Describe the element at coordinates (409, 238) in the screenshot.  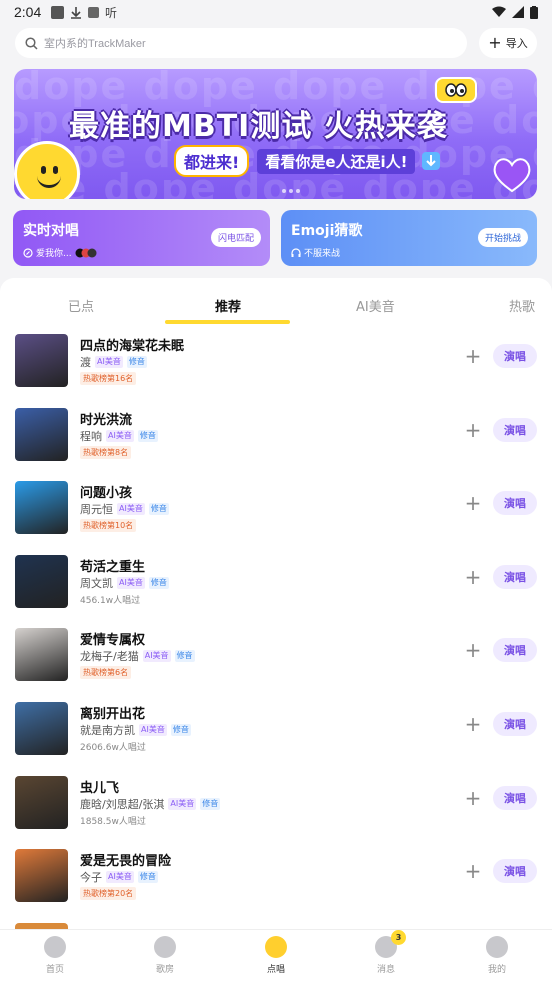
I see `emoji-guess-card: Emoji猜歌 不服来战 开始挑战` at that location.